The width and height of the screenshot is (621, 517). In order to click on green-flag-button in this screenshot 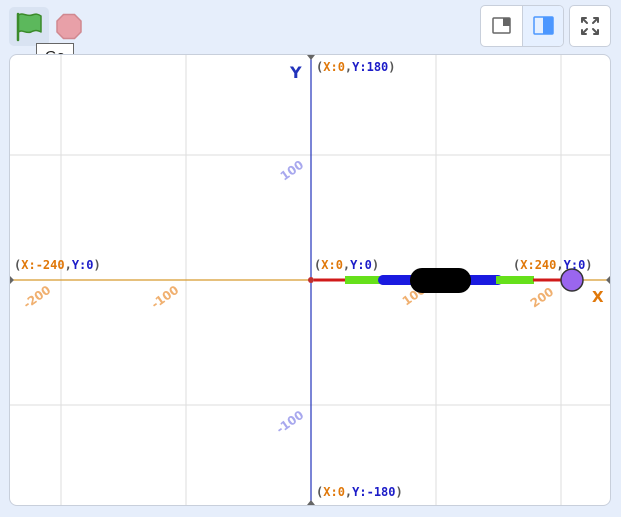, I will do `click(29, 26)`.